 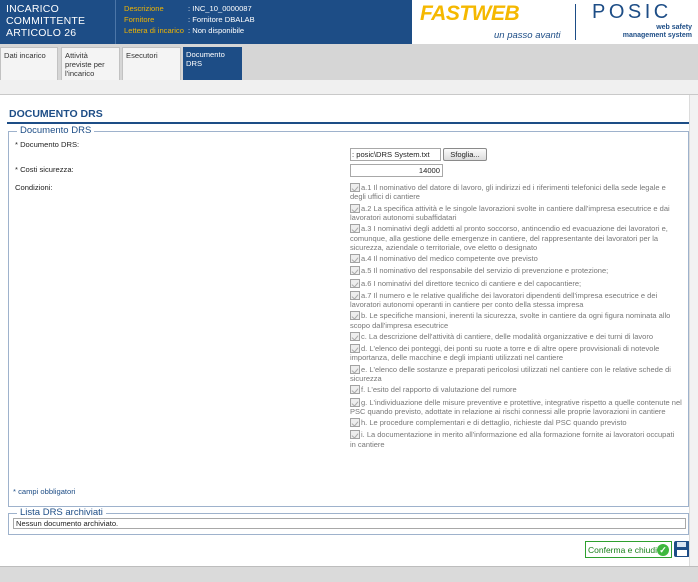 What do you see at coordinates (527, 35) in the screenshot?
I see `fastweb-slogan: un passo avanti` at bounding box center [527, 35].